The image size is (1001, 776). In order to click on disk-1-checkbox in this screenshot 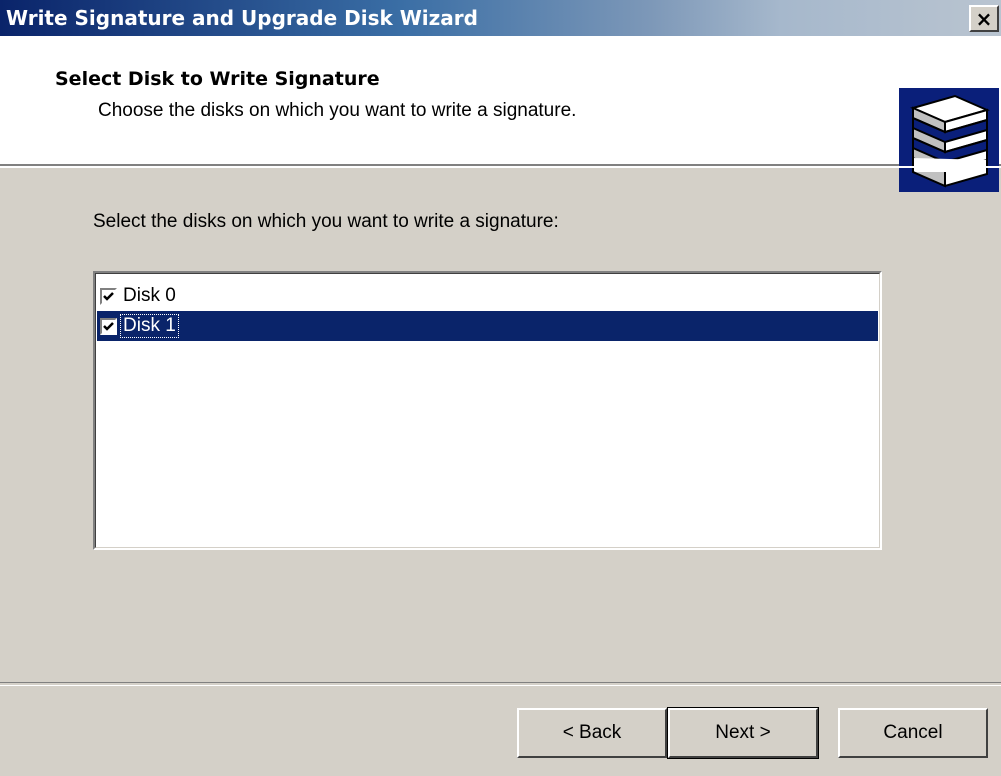, I will do `click(108, 326)`.